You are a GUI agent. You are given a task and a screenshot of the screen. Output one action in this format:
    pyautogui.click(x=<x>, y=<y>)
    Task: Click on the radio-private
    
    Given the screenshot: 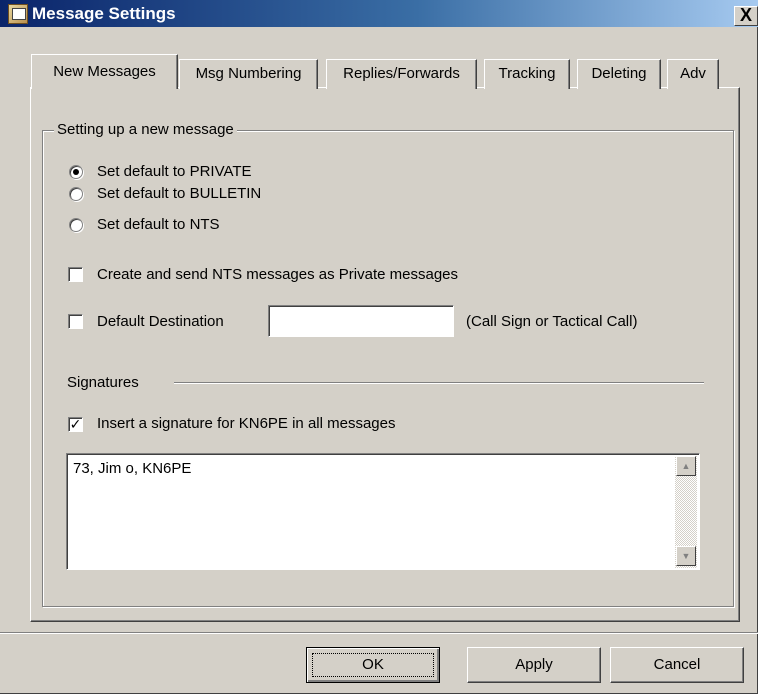 What is the action you would take?
    pyautogui.click(x=76, y=172)
    